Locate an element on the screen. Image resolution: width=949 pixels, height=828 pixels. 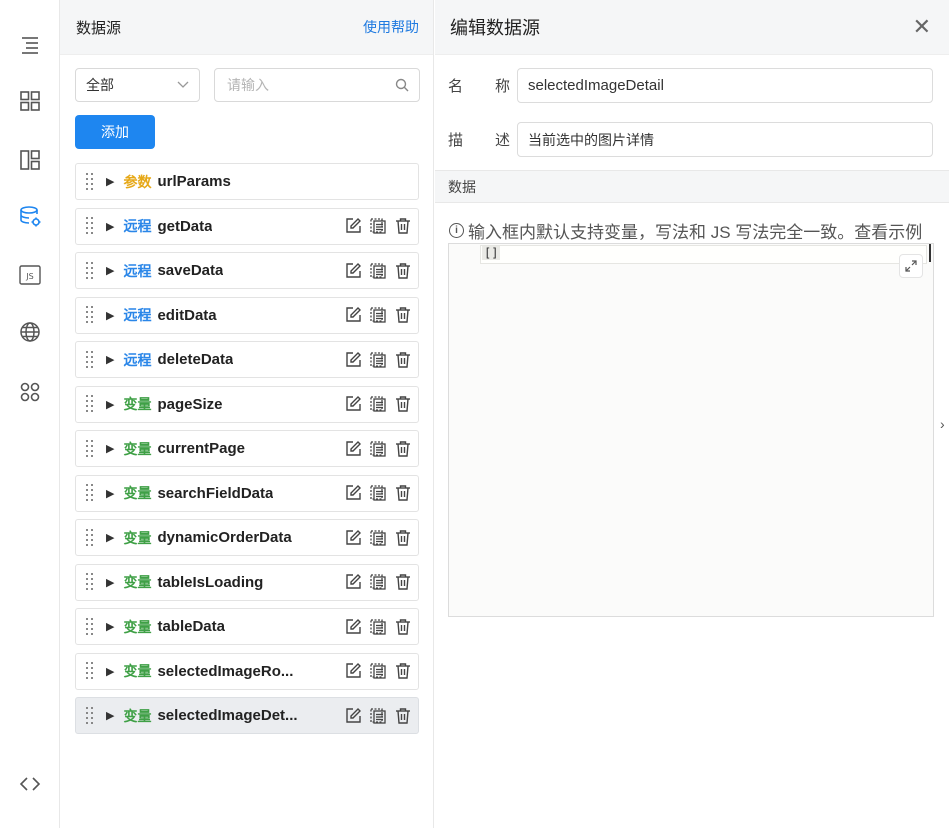
js-icon-label: JS is located at coordinates (29, 276).